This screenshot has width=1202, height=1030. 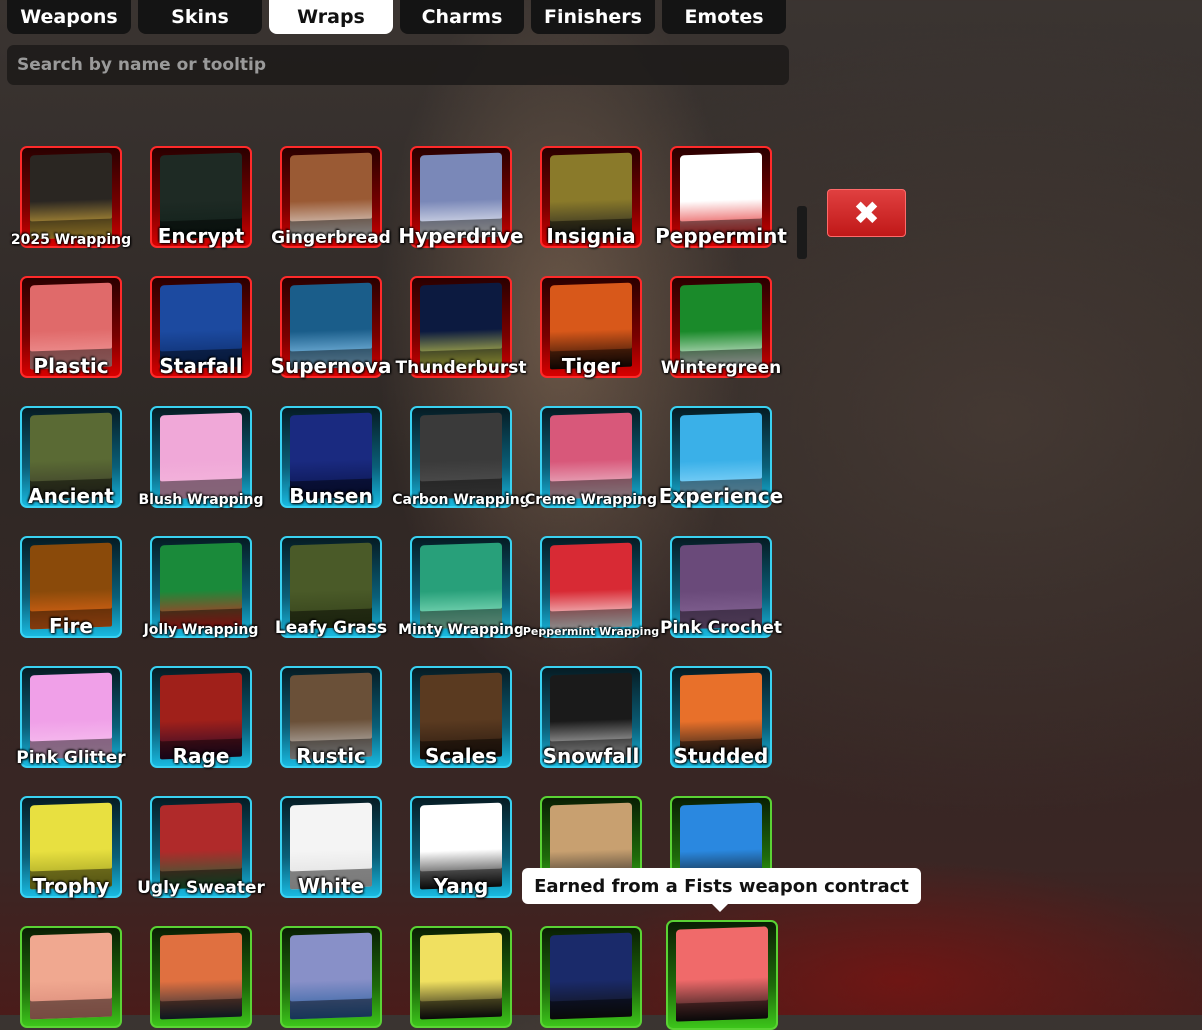 What do you see at coordinates (201, 500) in the screenshot?
I see `wrap-name: Blush Wrapping` at bounding box center [201, 500].